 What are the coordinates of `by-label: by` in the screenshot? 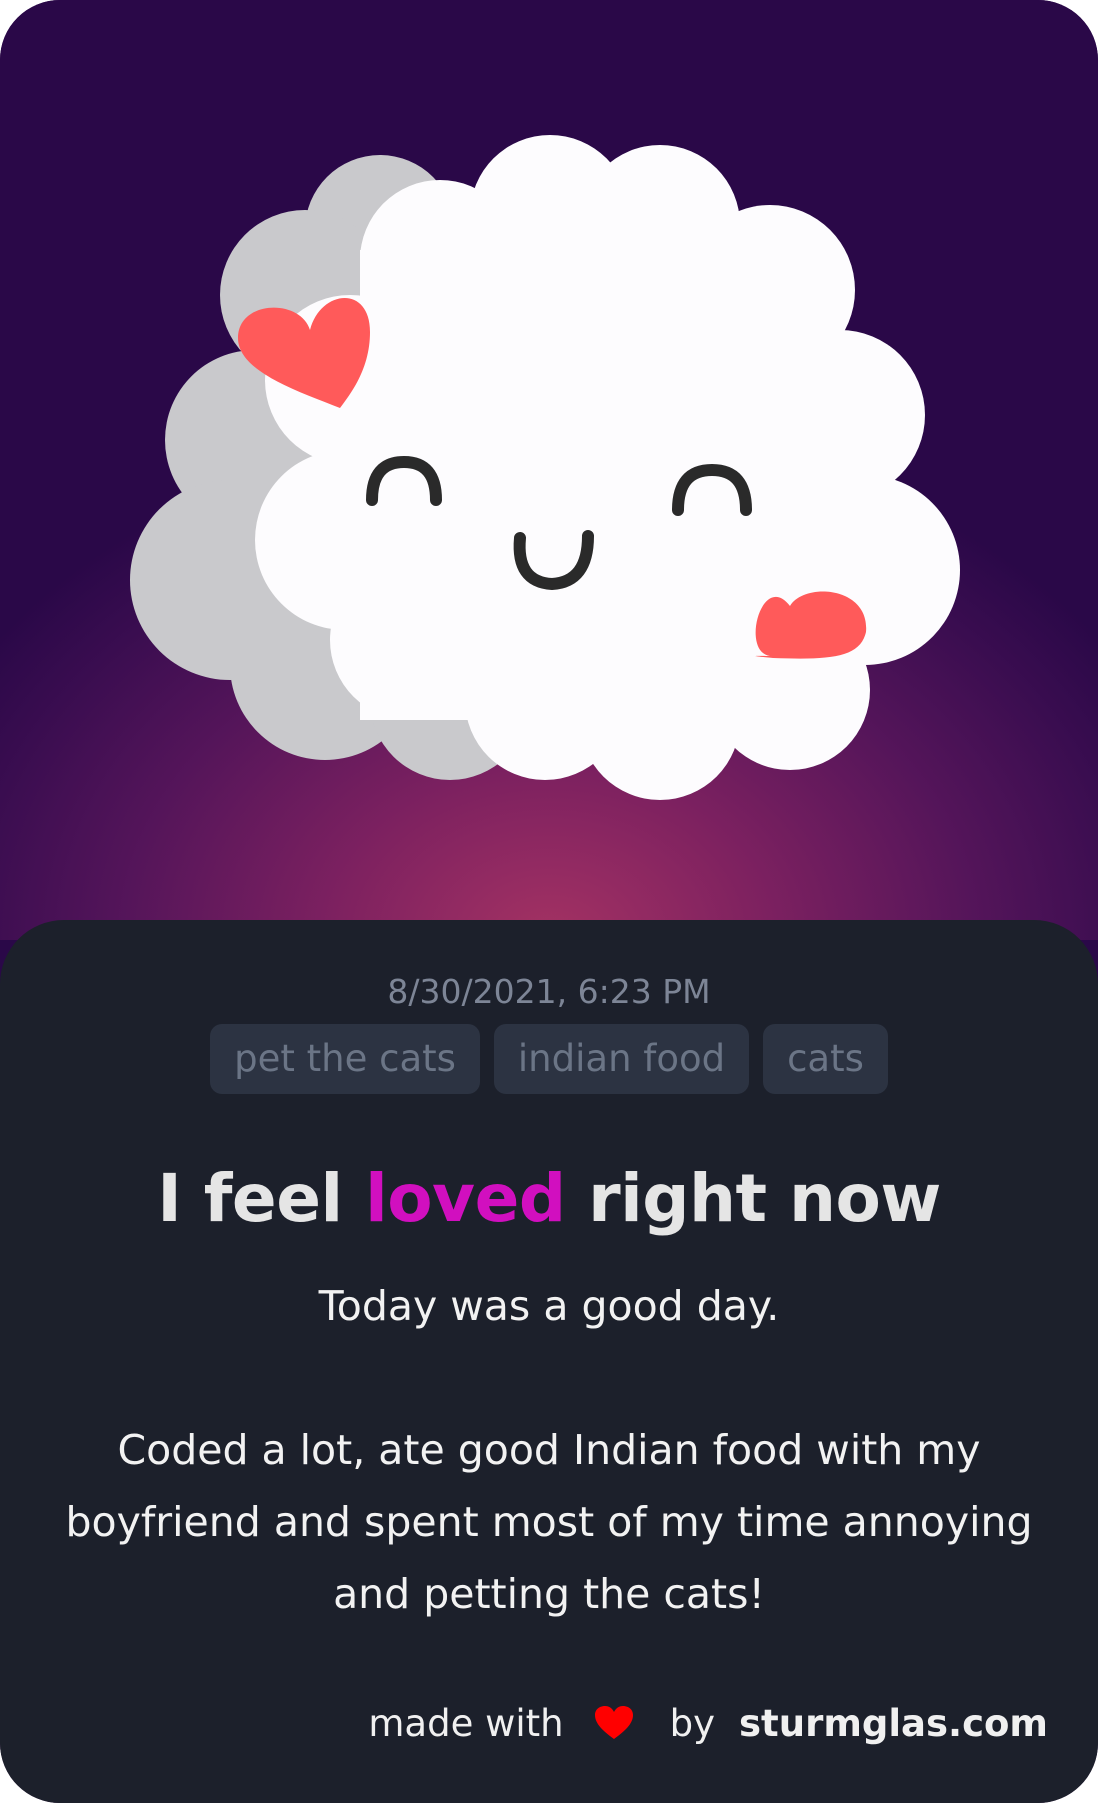 It's located at (692, 1723).